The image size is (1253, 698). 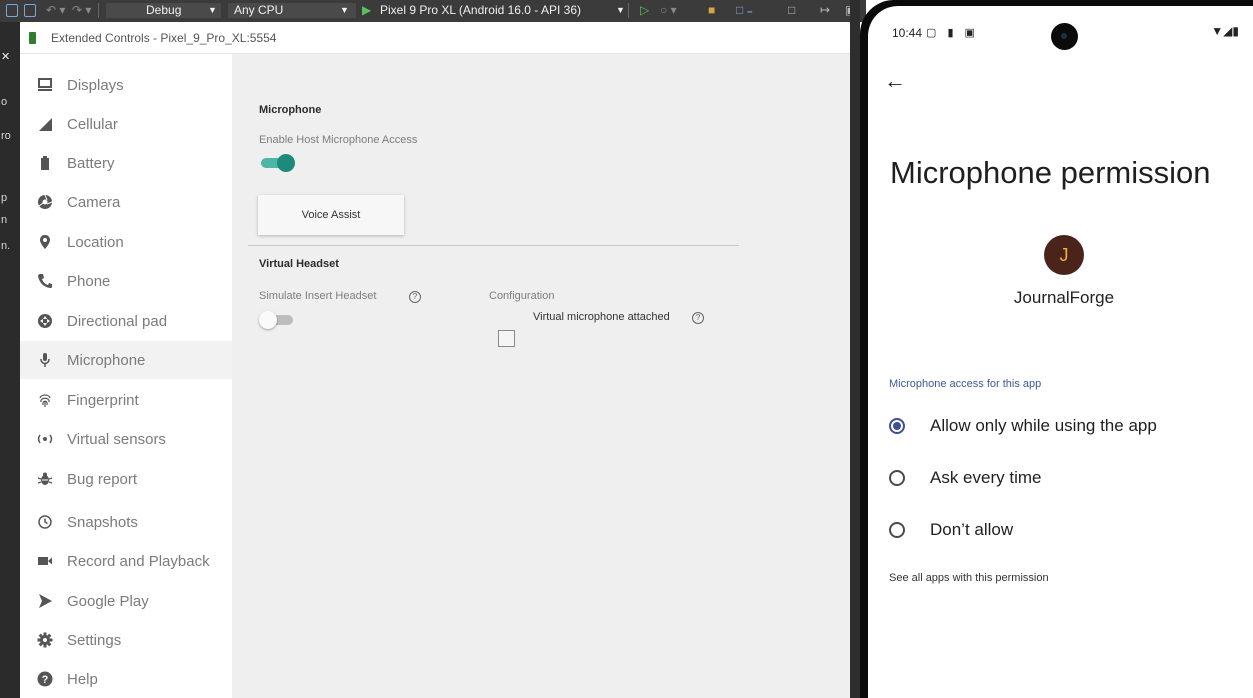 What do you see at coordinates (126, 281) in the screenshot?
I see `nav-item-phone: Phone` at bounding box center [126, 281].